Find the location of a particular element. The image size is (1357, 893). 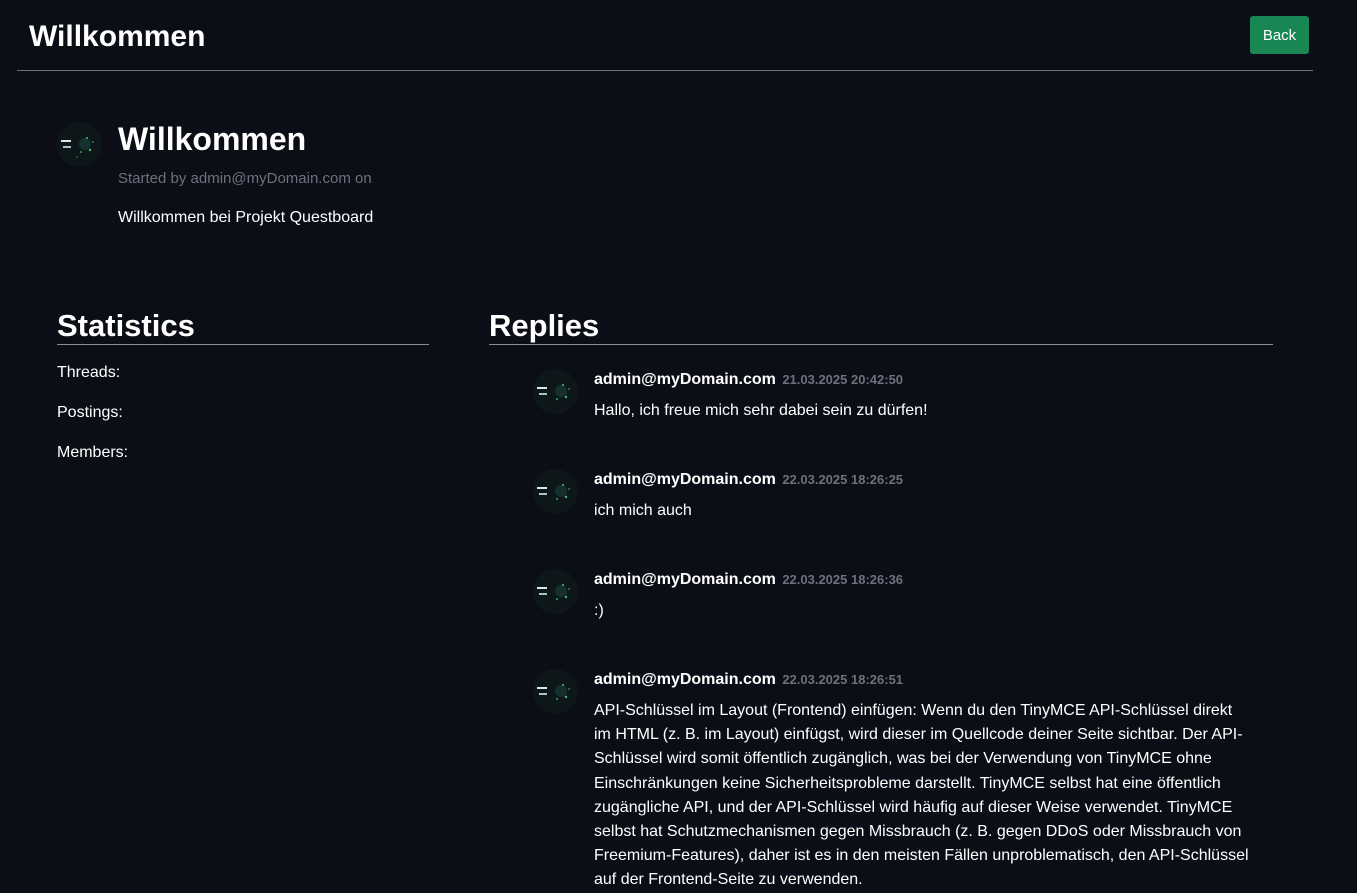

thread-meta: Started by admin@myDomain.com on is located at coordinates (245, 178).